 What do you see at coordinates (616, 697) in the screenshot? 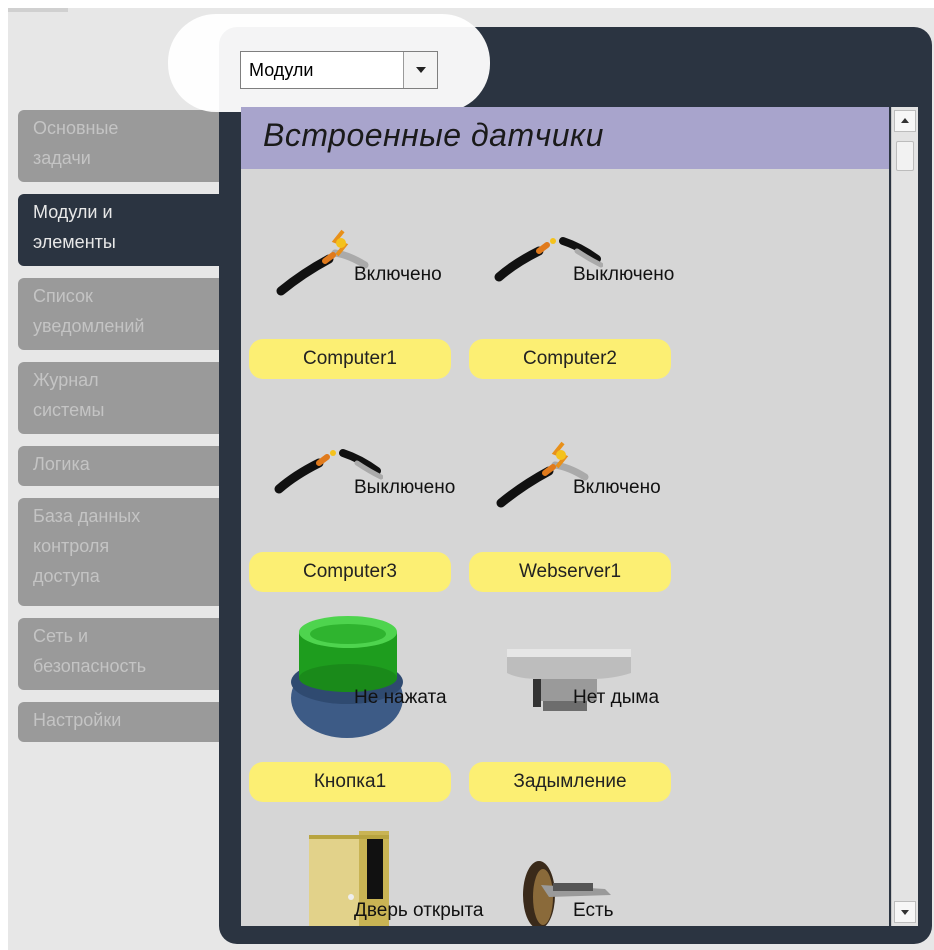
I see `device-state-label: Нет дыма` at bounding box center [616, 697].